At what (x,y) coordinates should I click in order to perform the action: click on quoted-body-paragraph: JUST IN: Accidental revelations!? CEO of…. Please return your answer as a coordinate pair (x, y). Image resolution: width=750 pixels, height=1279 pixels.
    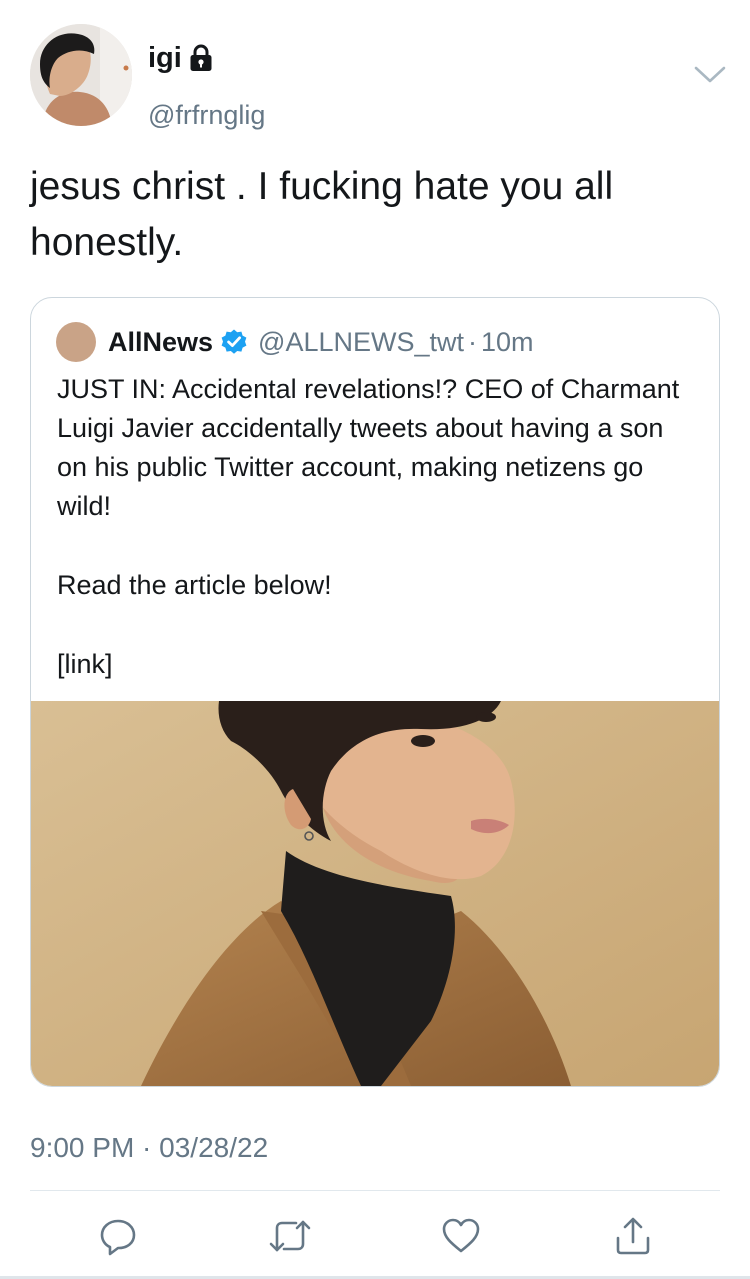
    Looking at the image, I should click on (368, 447).